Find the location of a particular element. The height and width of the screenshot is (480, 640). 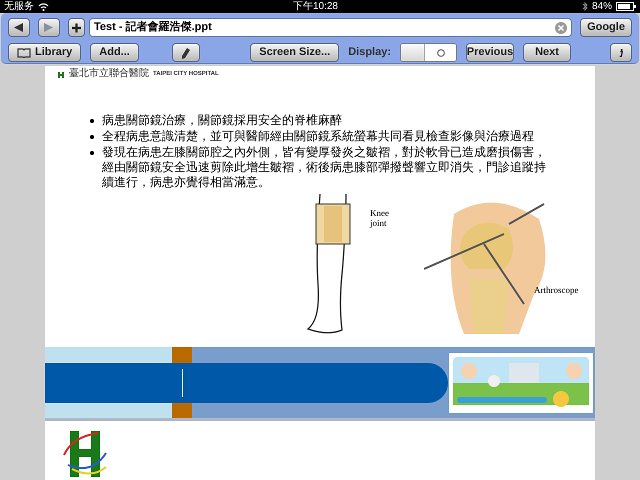

right-arrow-icon is located at coordinates (48, 27).